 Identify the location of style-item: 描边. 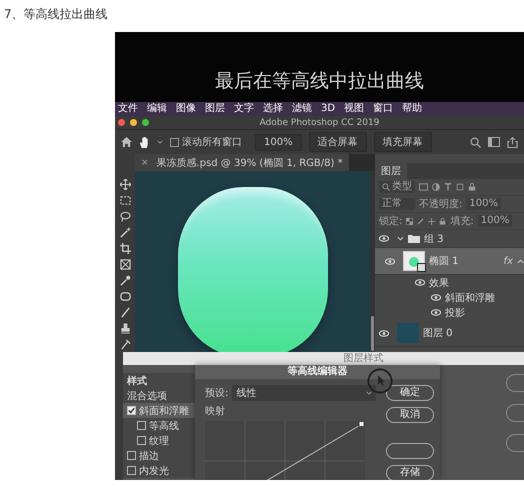
(159, 455).